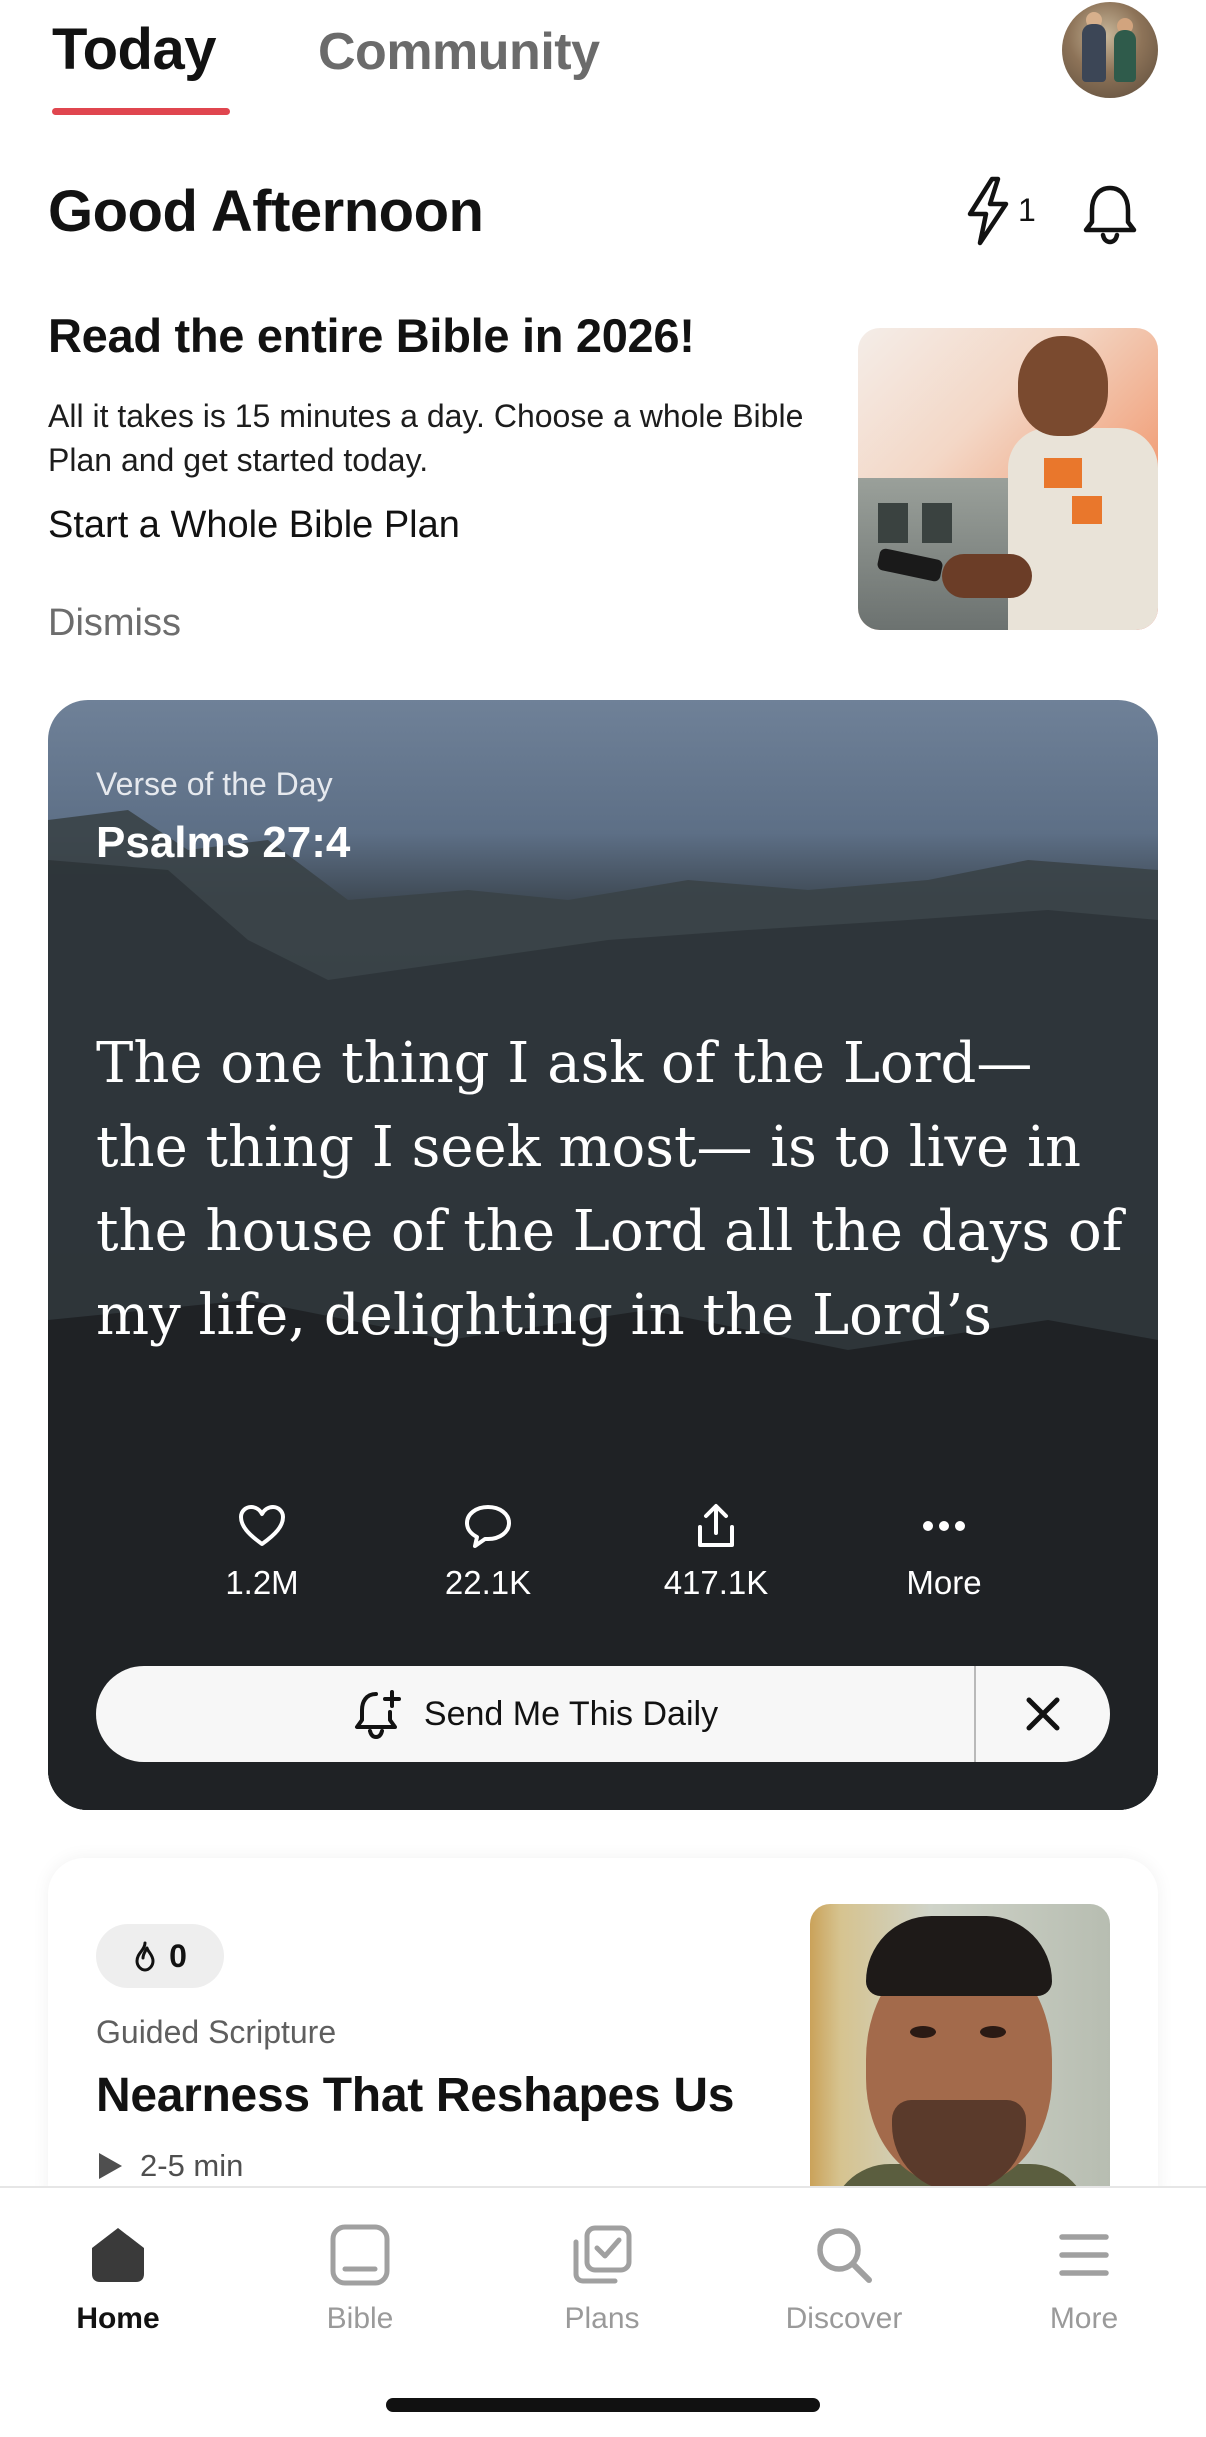  Describe the element at coordinates (944, 1526) in the screenshot. I see `ellipsis-icon` at that location.